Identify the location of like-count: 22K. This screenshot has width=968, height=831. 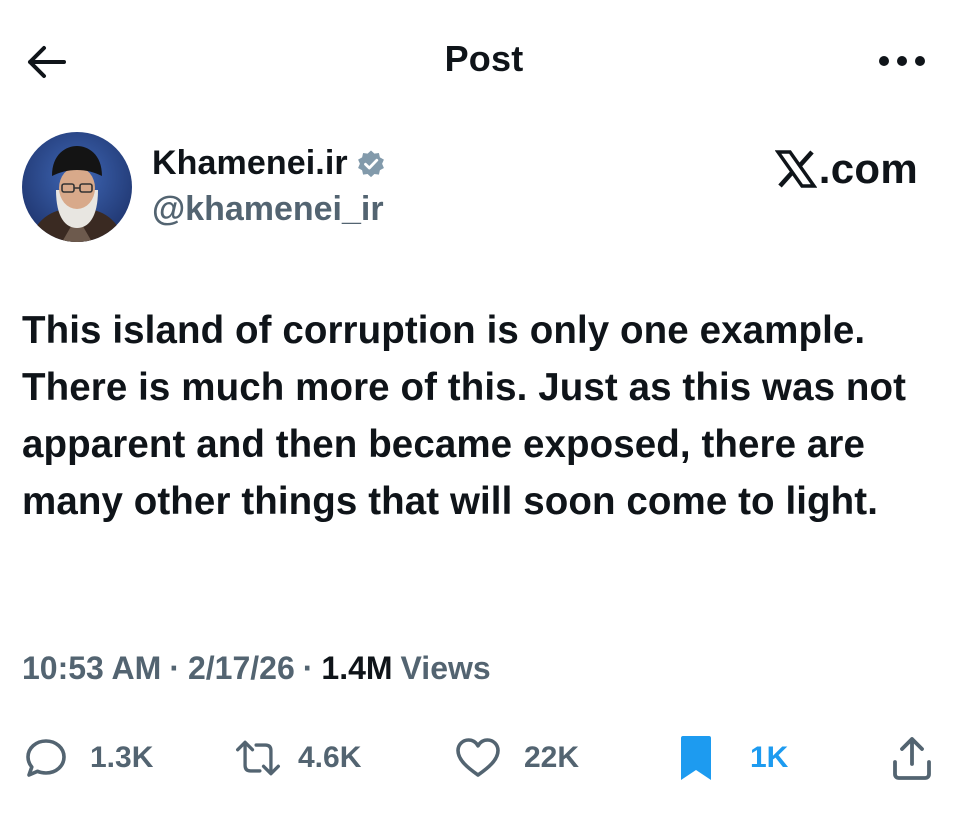
(552, 757).